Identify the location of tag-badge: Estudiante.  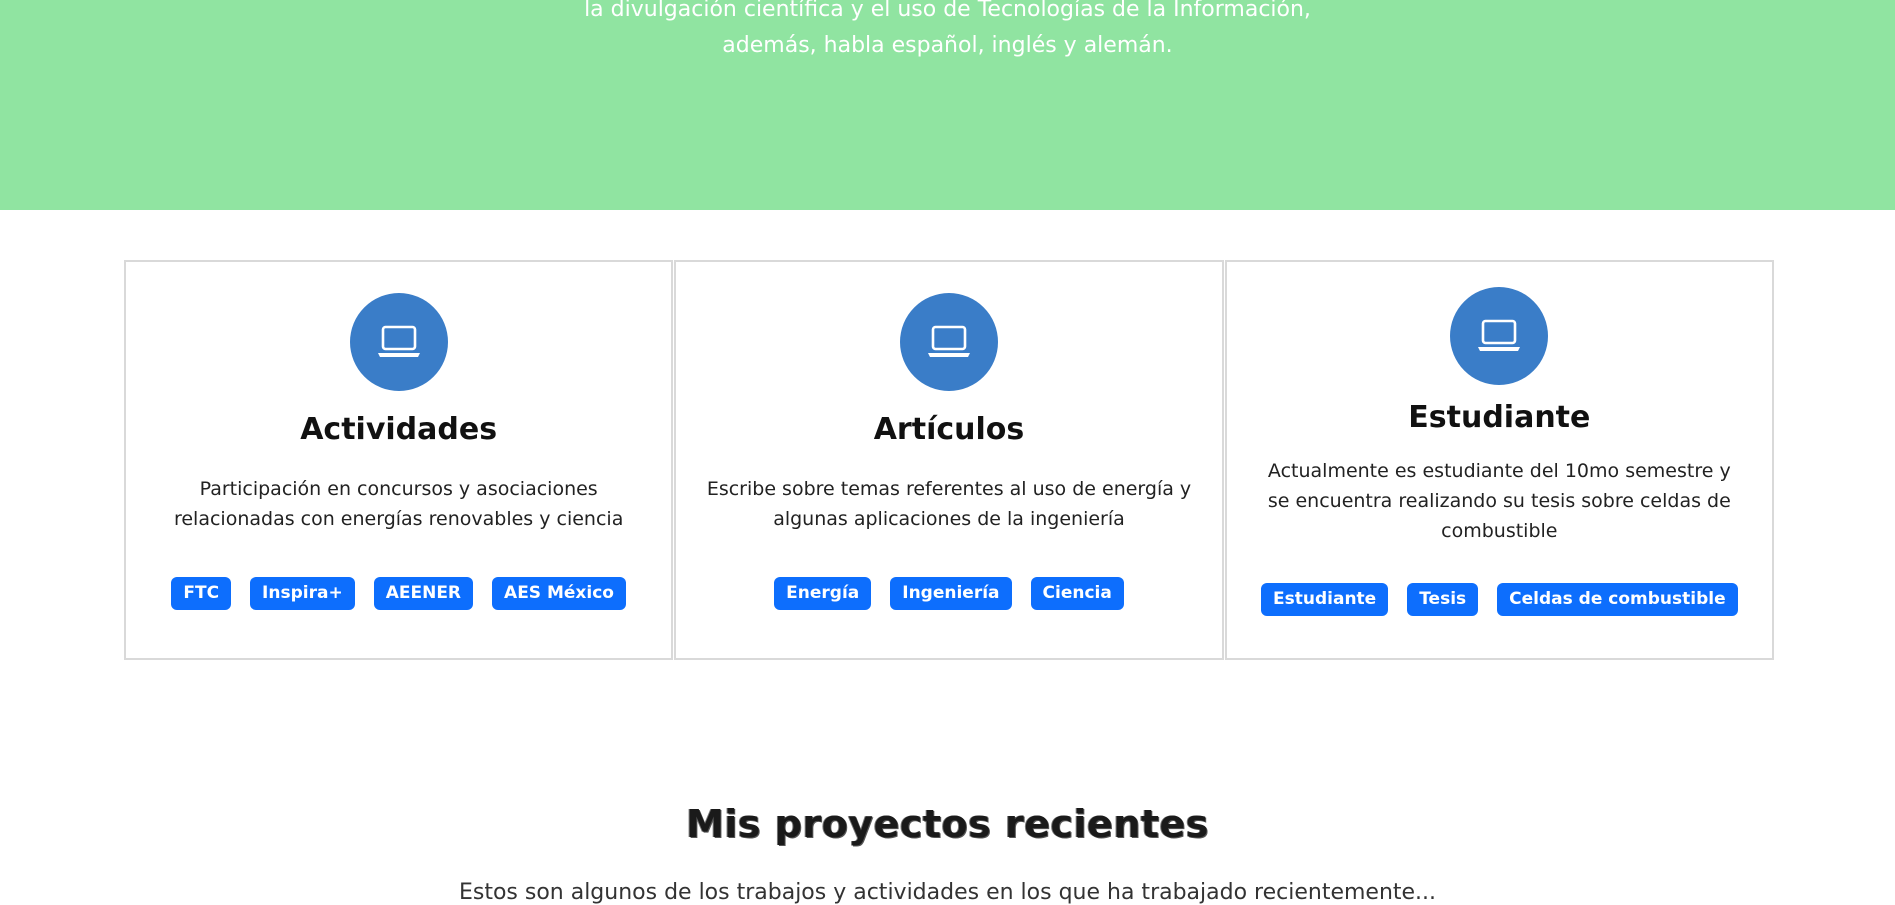
(1325, 599).